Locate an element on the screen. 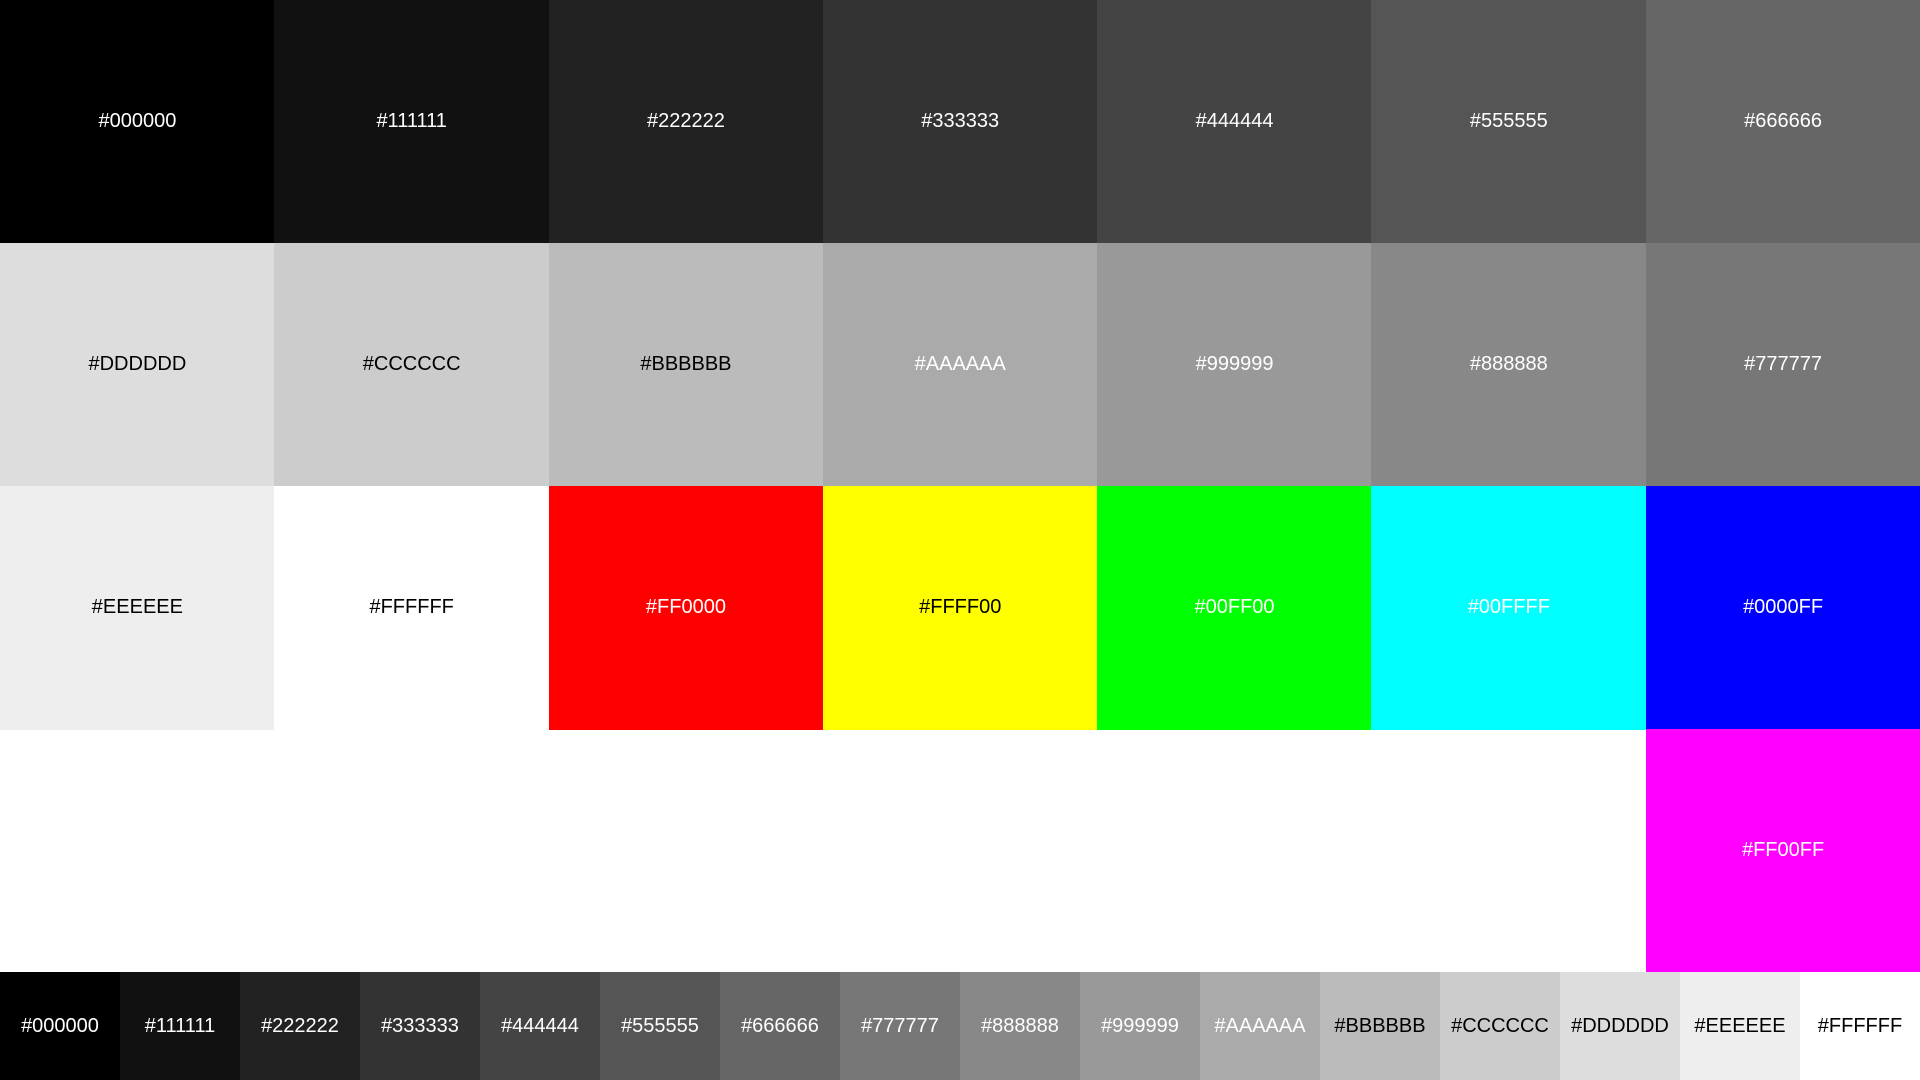 The height and width of the screenshot is (1080, 1920). color-swatch: #00FFFF is located at coordinates (1509, 608).